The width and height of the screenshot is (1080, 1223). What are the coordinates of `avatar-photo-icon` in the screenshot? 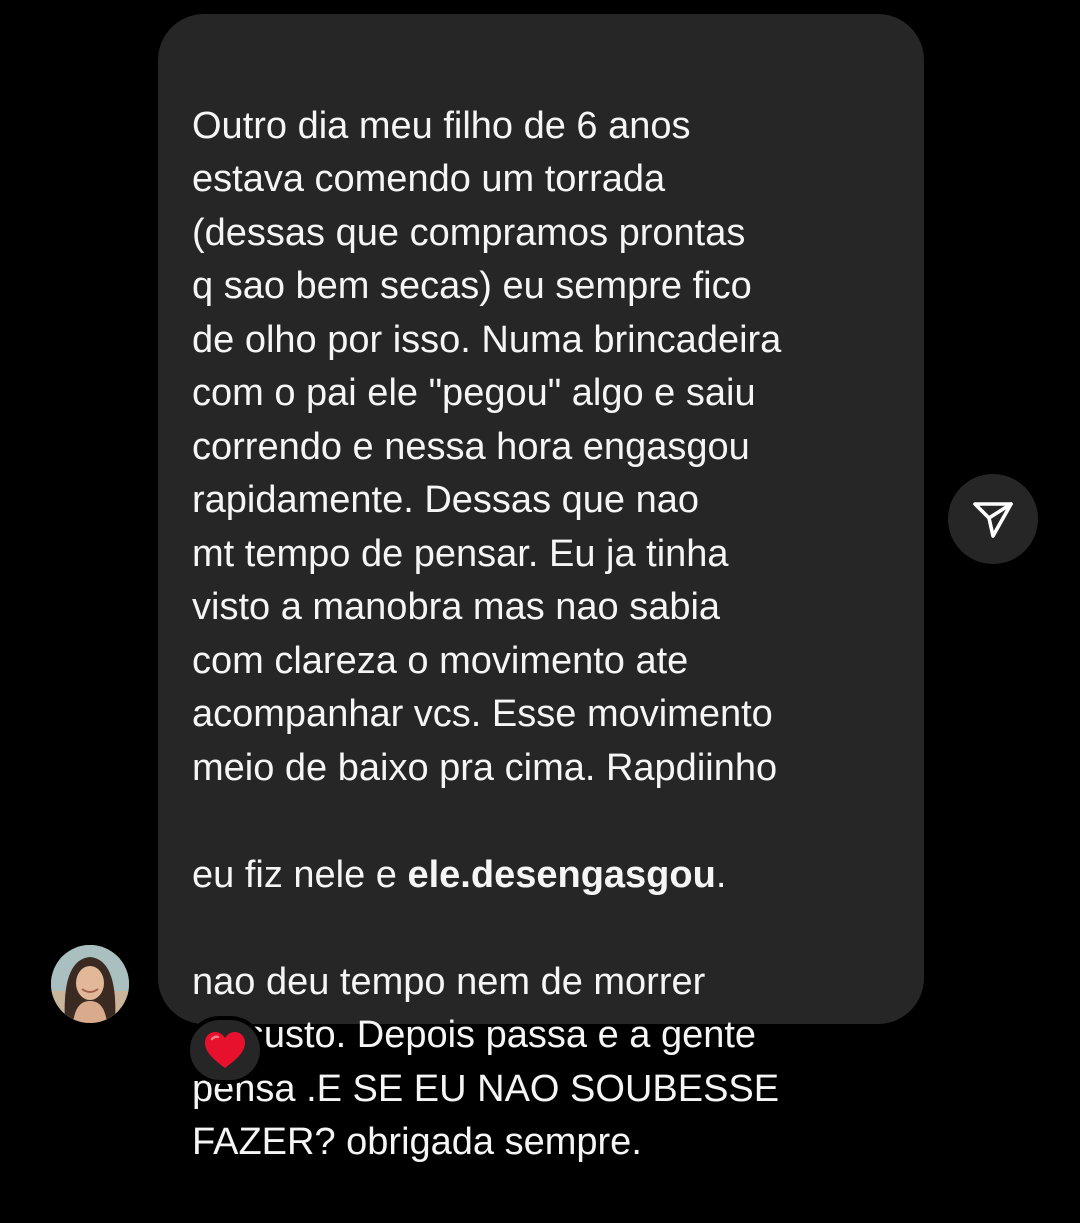 It's located at (90, 984).